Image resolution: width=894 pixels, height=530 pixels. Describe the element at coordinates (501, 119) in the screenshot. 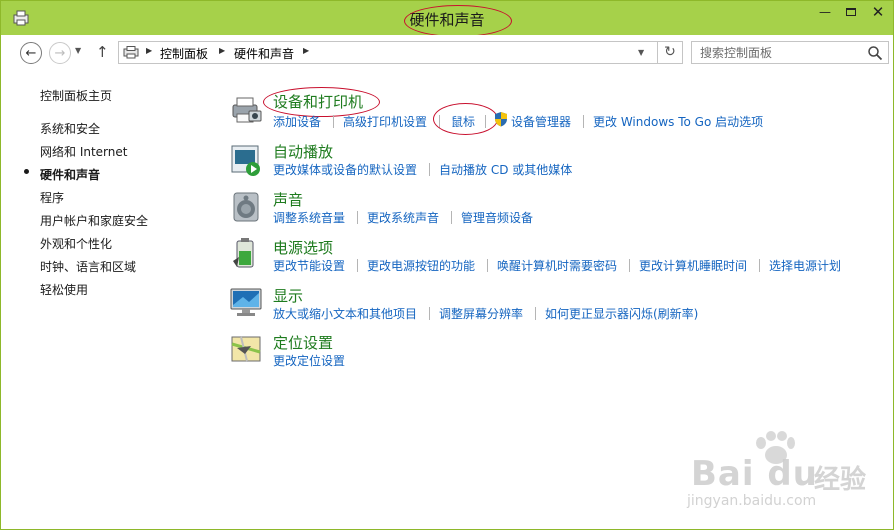

I see `uac-shield-icon` at that location.